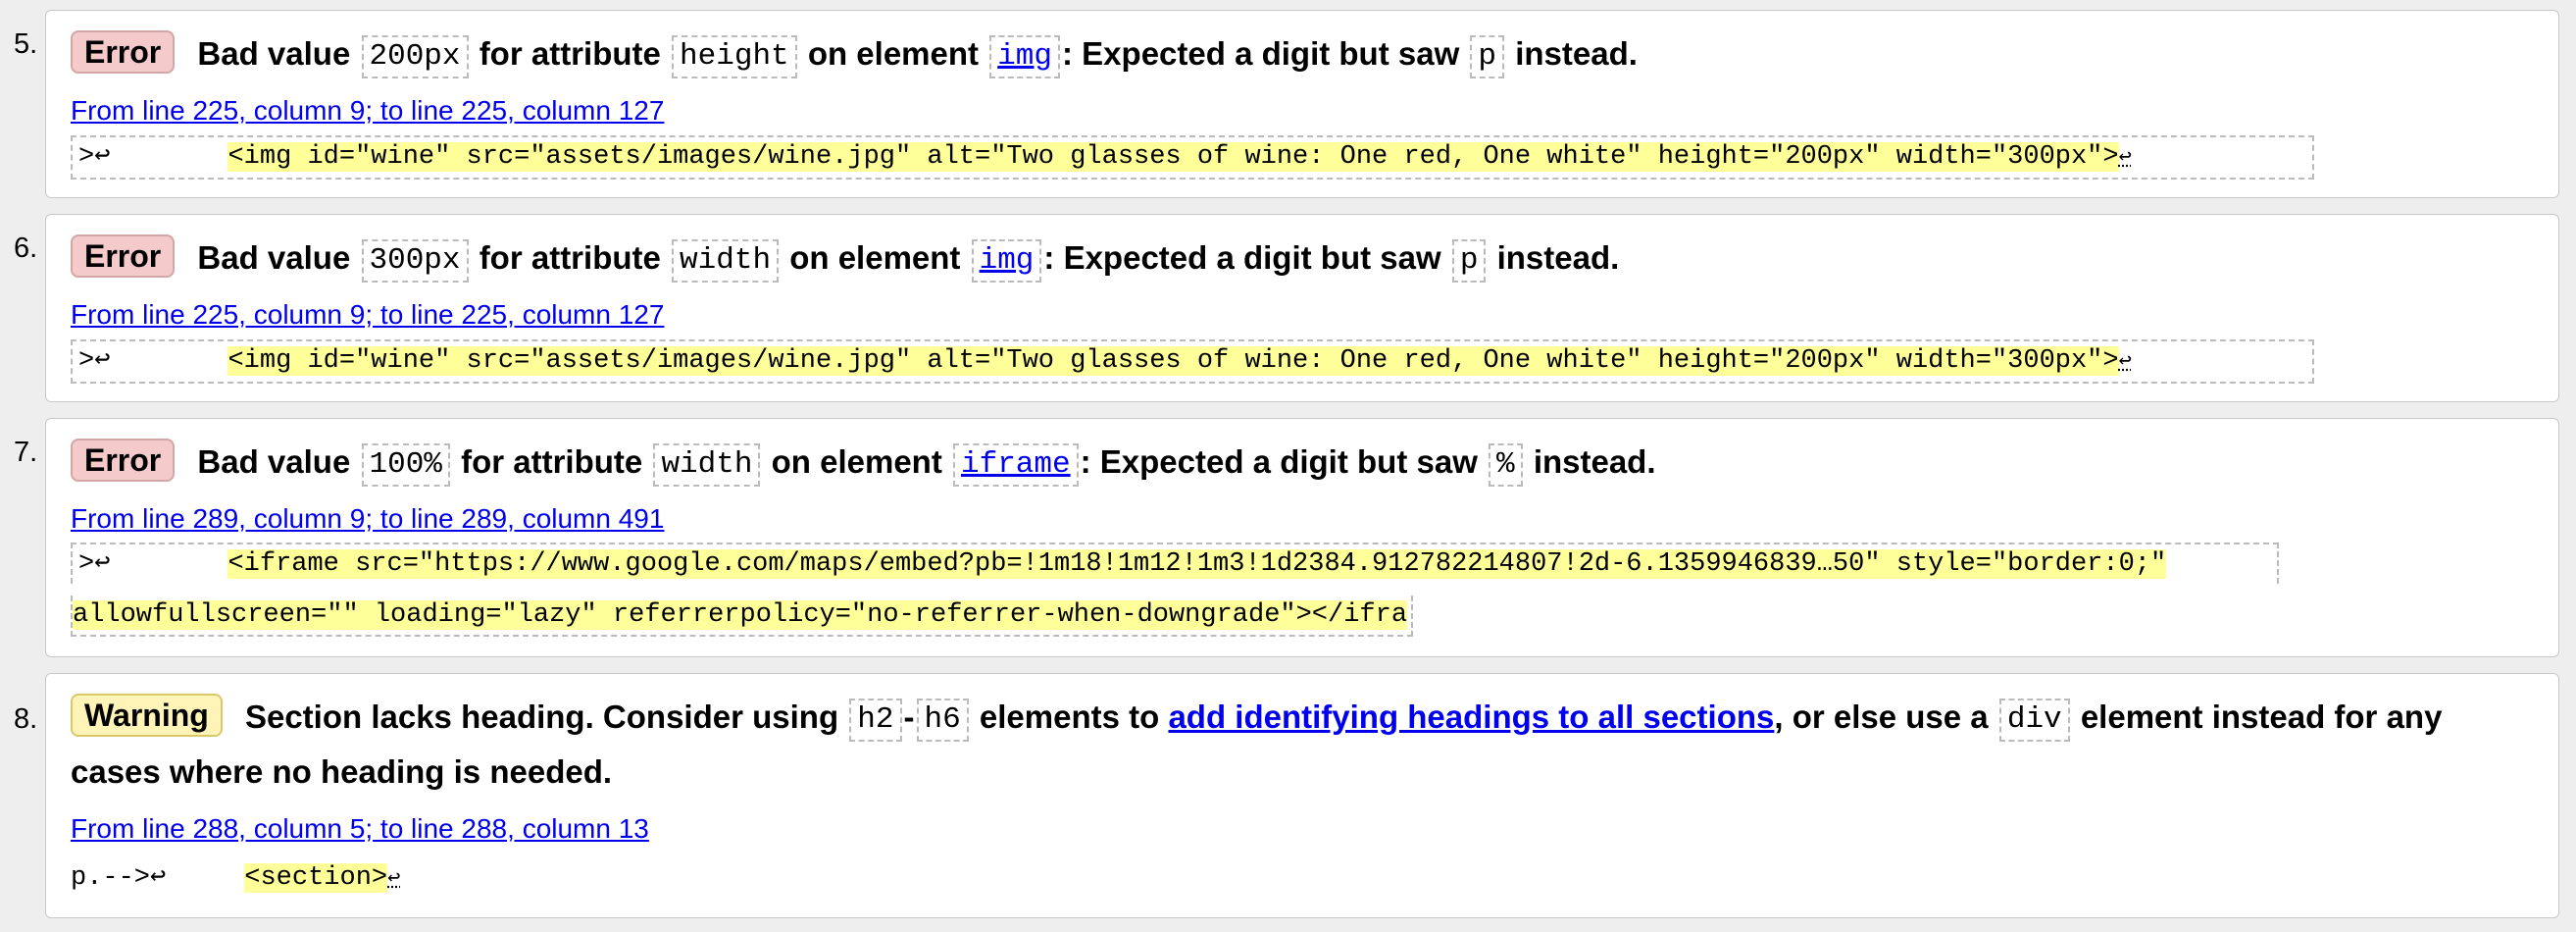 Image resolution: width=2576 pixels, height=932 pixels. What do you see at coordinates (909, 717) in the screenshot?
I see `dash: -` at bounding box center [909, 717].